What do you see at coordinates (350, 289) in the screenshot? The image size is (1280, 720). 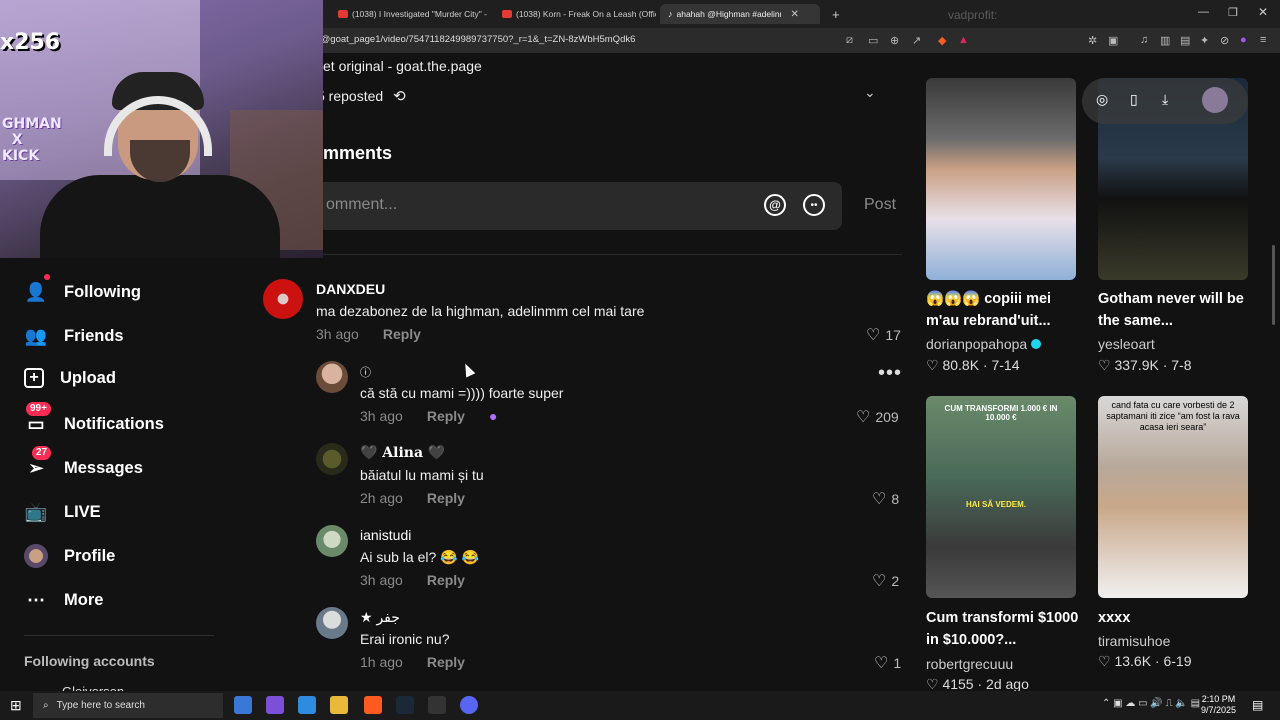 I see `comment-author: DANXDEU` at bounding box center [350, 289].